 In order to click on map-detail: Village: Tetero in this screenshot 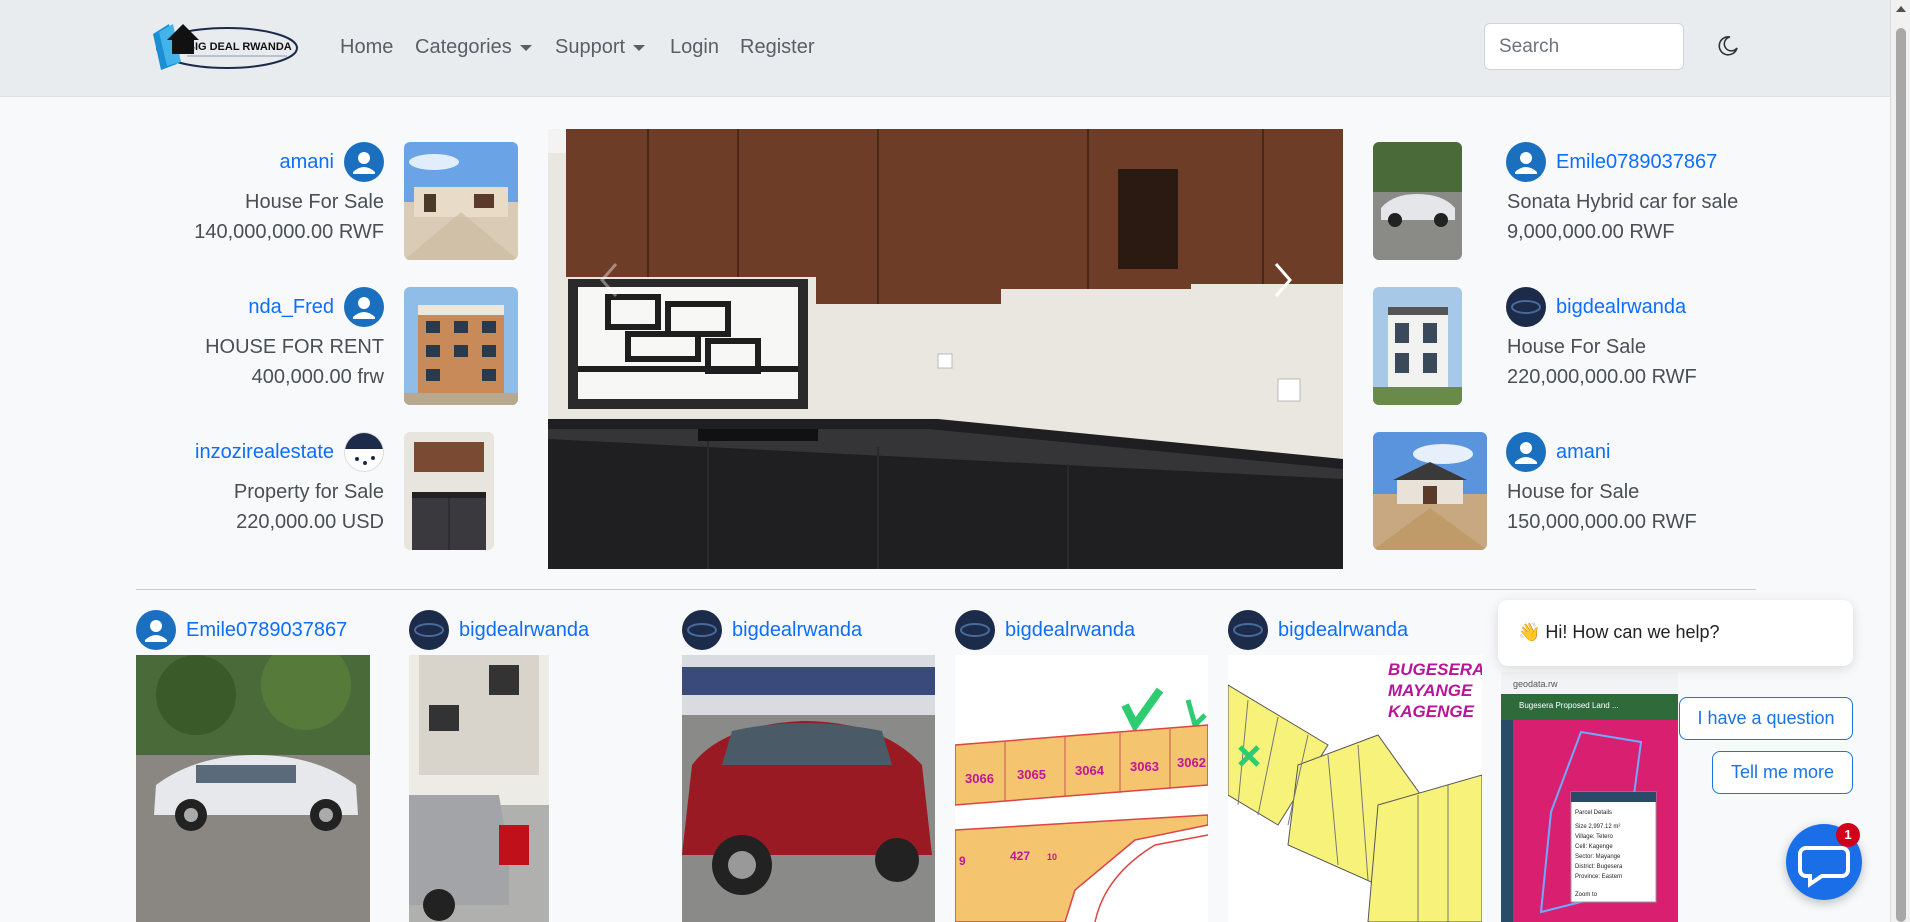, I will do `click(1594, 837)`.